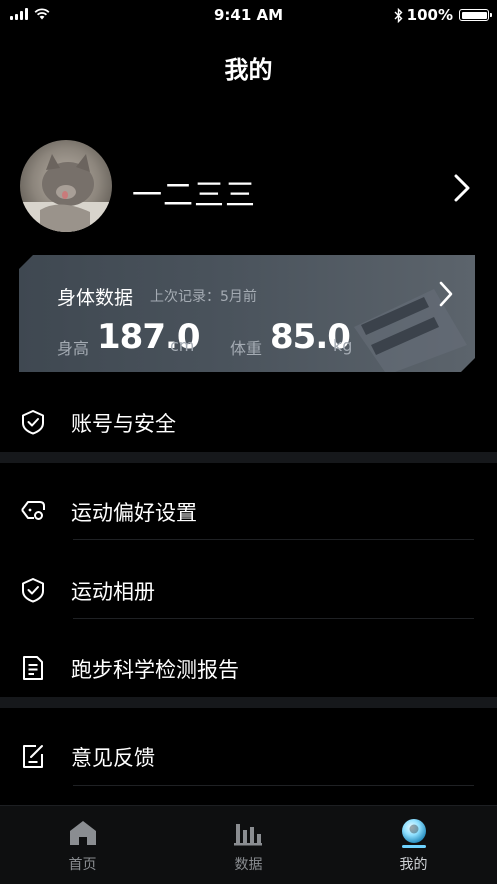  Describe the element at coordinates (248, 756) in the screenshot. I see `menu-item-feedback: 意见反馈` at that location.